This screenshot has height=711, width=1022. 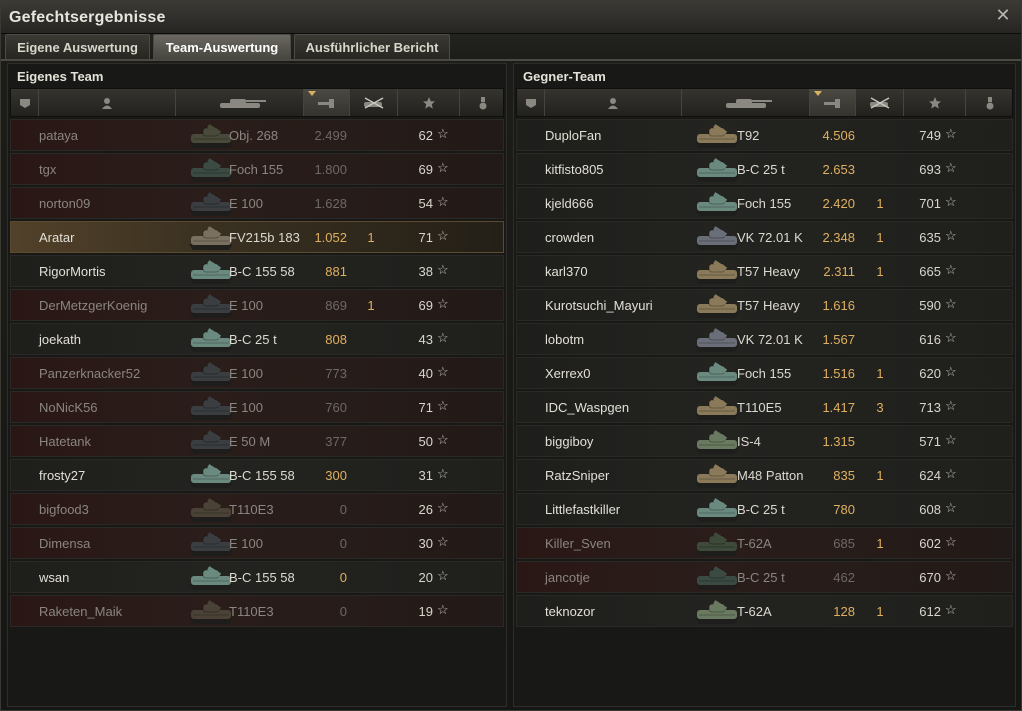 I want to click on player-name: pataya, so click(x=58, y=135).